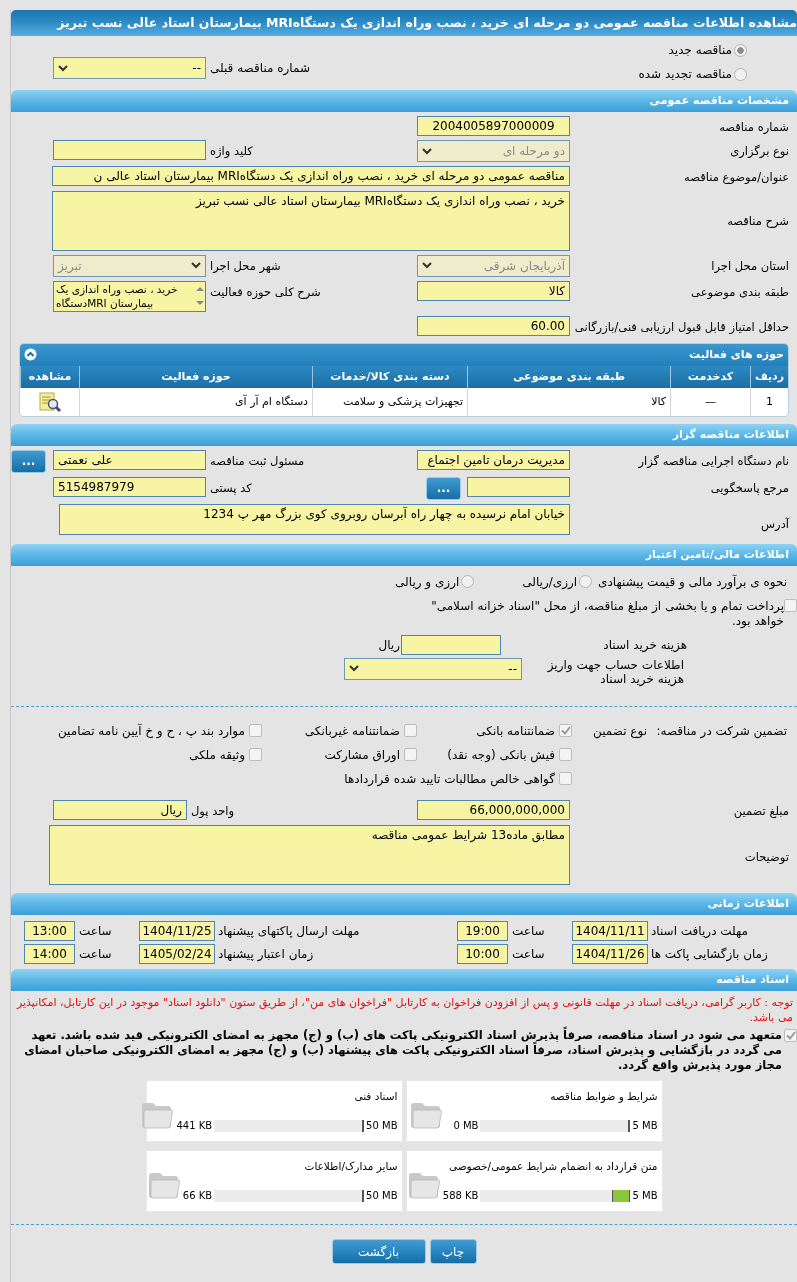 Image resolution: width=797 pixels, height=1282 pixels. What do you see at coordinates (49, 401) in the screenshot?
I see `view-document-icon` at bounding box center [49, 401].